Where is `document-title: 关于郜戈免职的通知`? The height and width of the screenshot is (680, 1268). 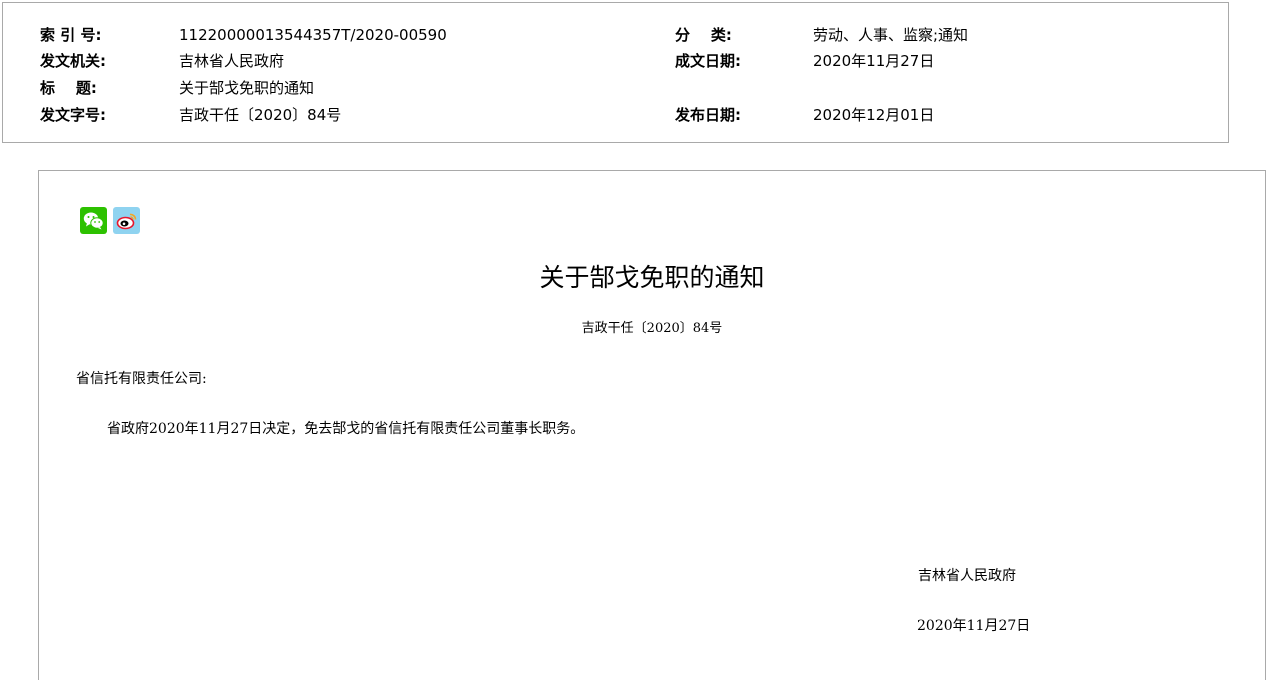 document-title: 关于郜戈免职的通知 is located at coordinates (652, 277).